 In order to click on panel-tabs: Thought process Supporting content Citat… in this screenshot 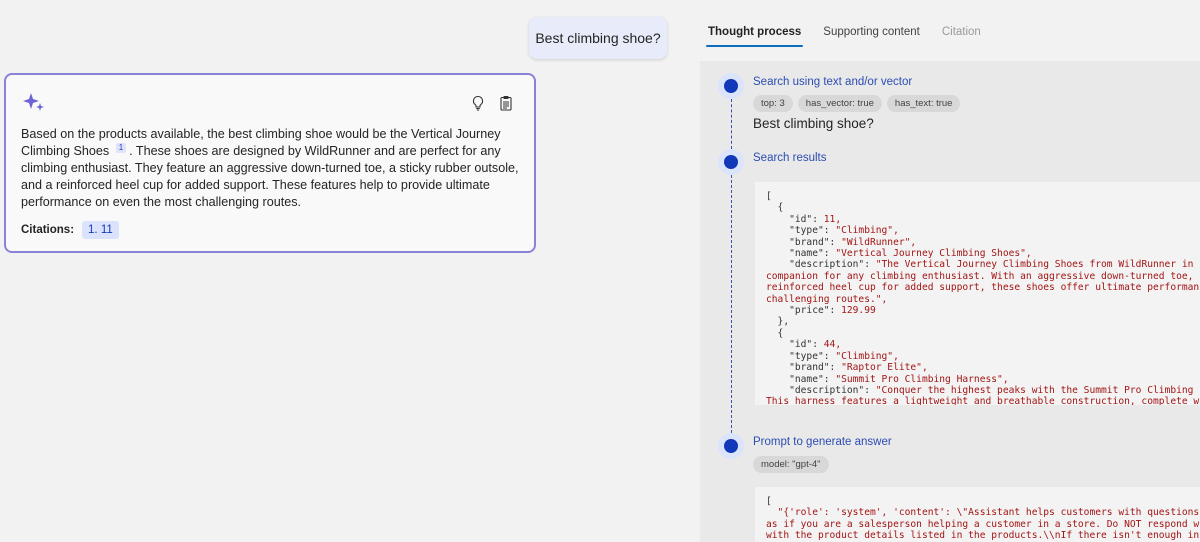, I will do `click(843, 36)`.